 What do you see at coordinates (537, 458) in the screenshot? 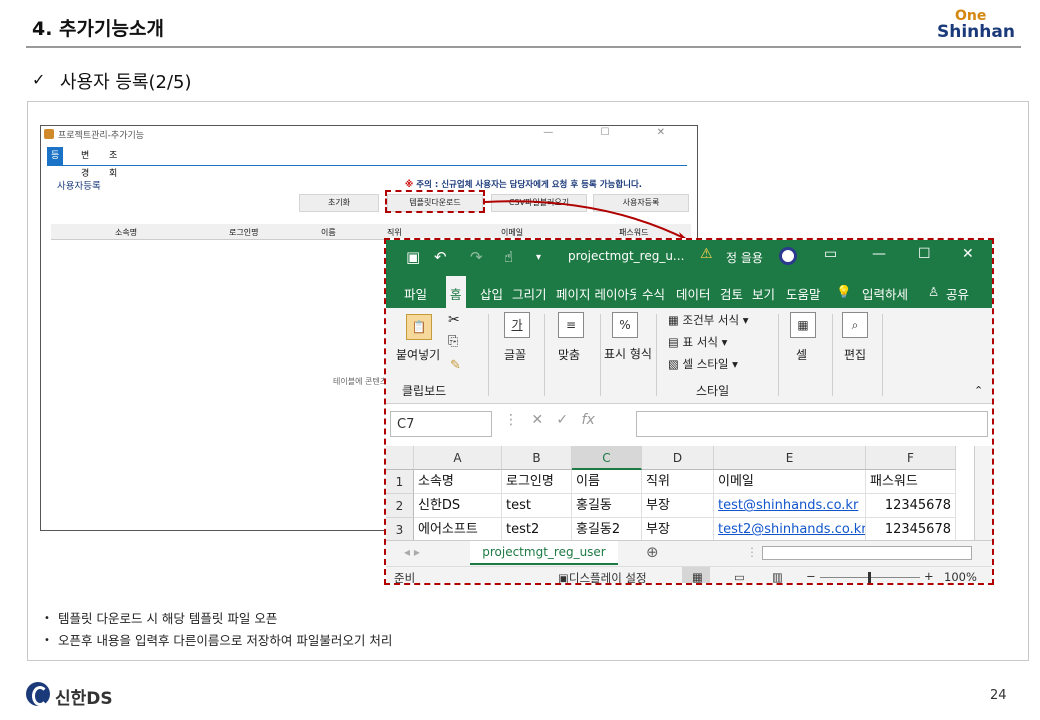
I see `col-header-b: B` at bounding box center [537, 458].